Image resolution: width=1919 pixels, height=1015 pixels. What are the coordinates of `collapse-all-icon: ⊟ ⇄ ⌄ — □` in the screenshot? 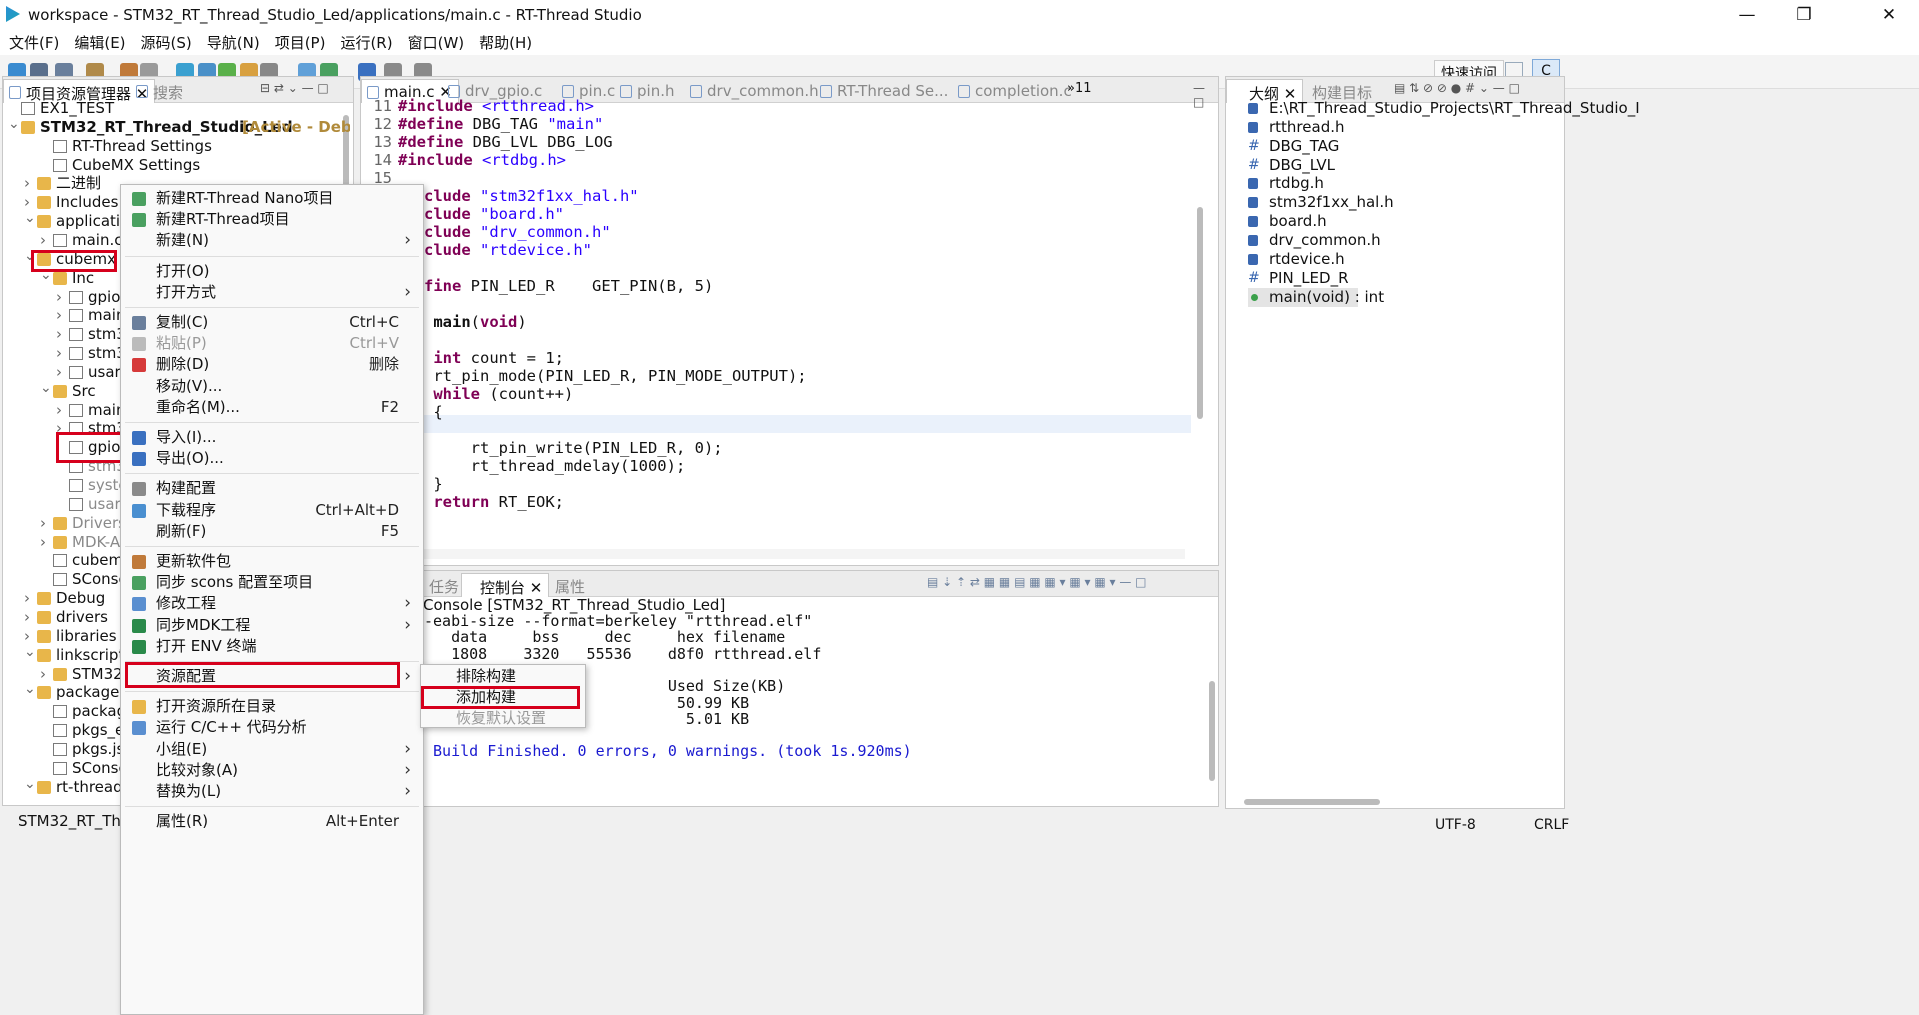 It's located at (294, 88).